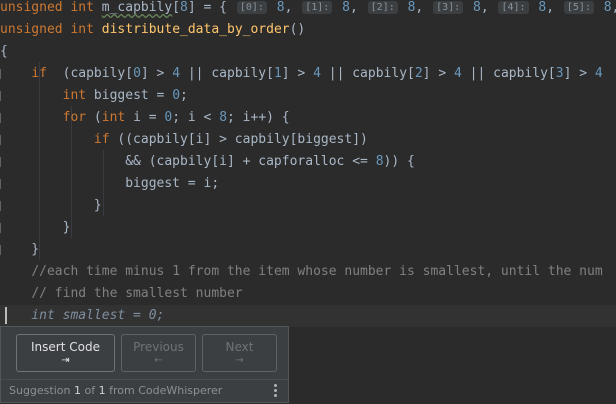 This screenshot has height=404, width=616. What do you see at coordinates (176, 117) in the screenshot?
I see `code-line-text: for (int i = 0; i < 8; i++) {` at bounding box center [176, 117].